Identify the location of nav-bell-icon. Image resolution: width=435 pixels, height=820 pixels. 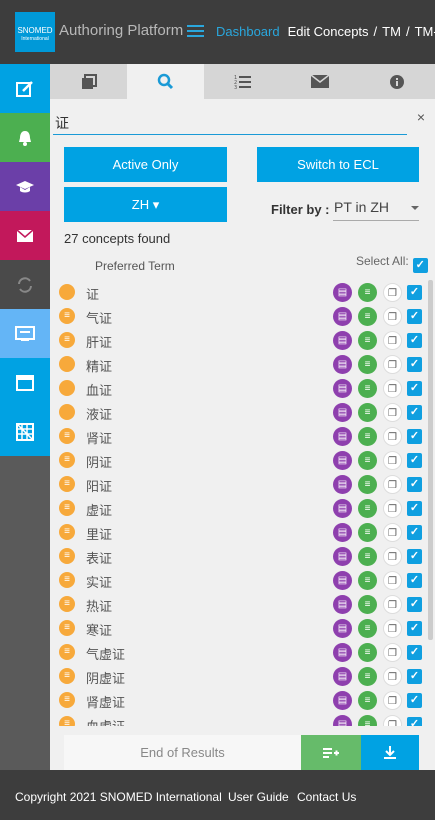
(25, 137).